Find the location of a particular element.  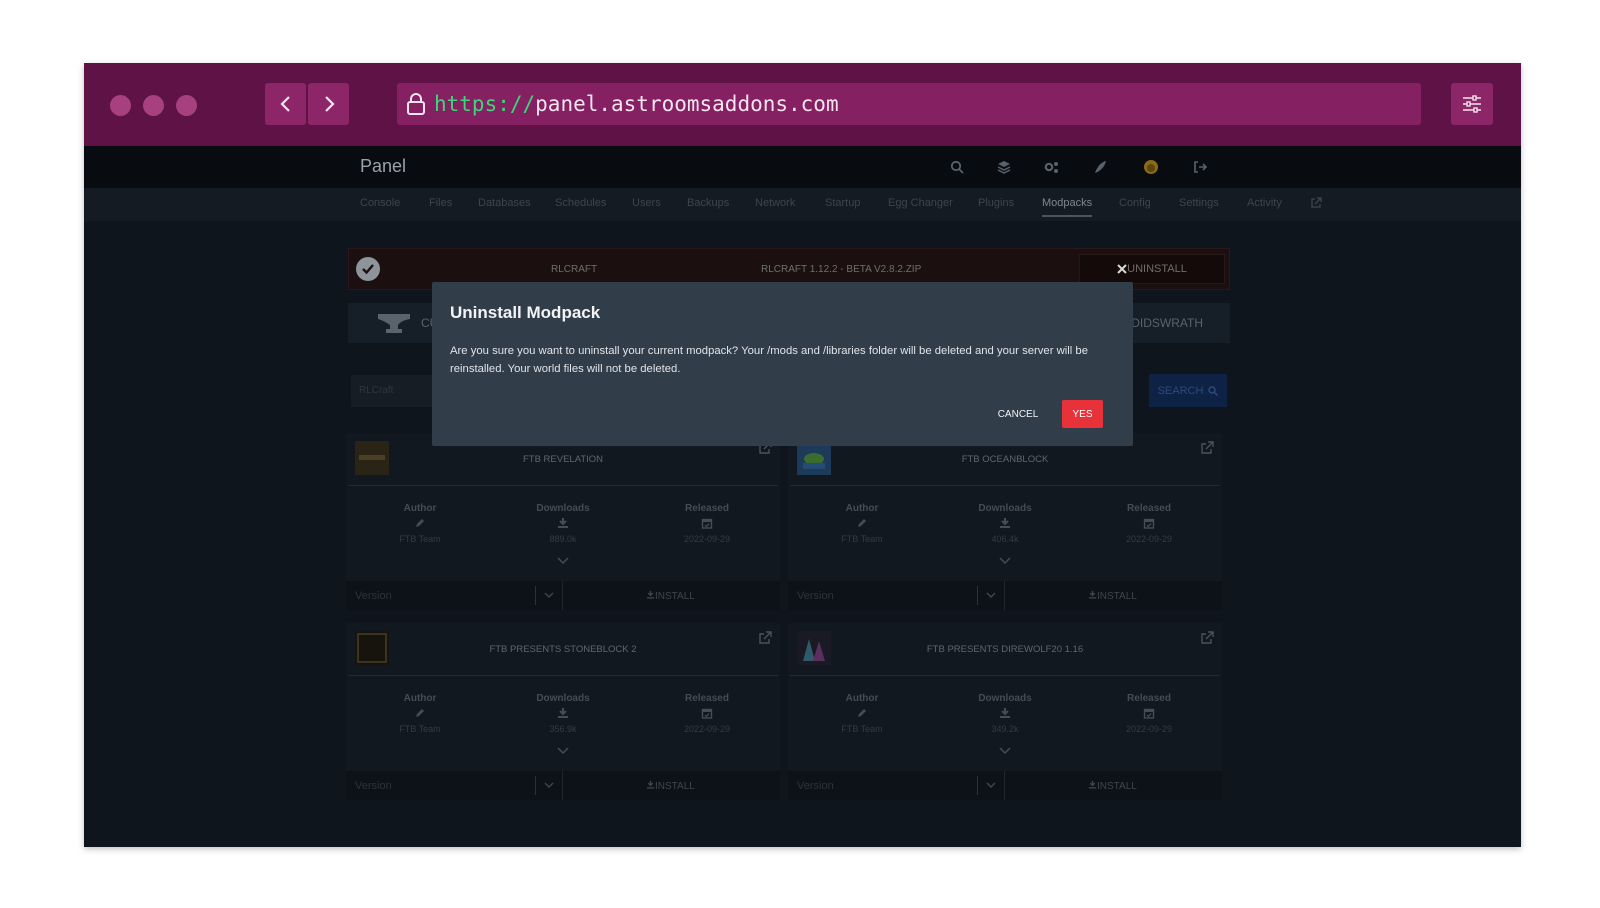

tab-config: Config is located at coordinates (1135, 203).